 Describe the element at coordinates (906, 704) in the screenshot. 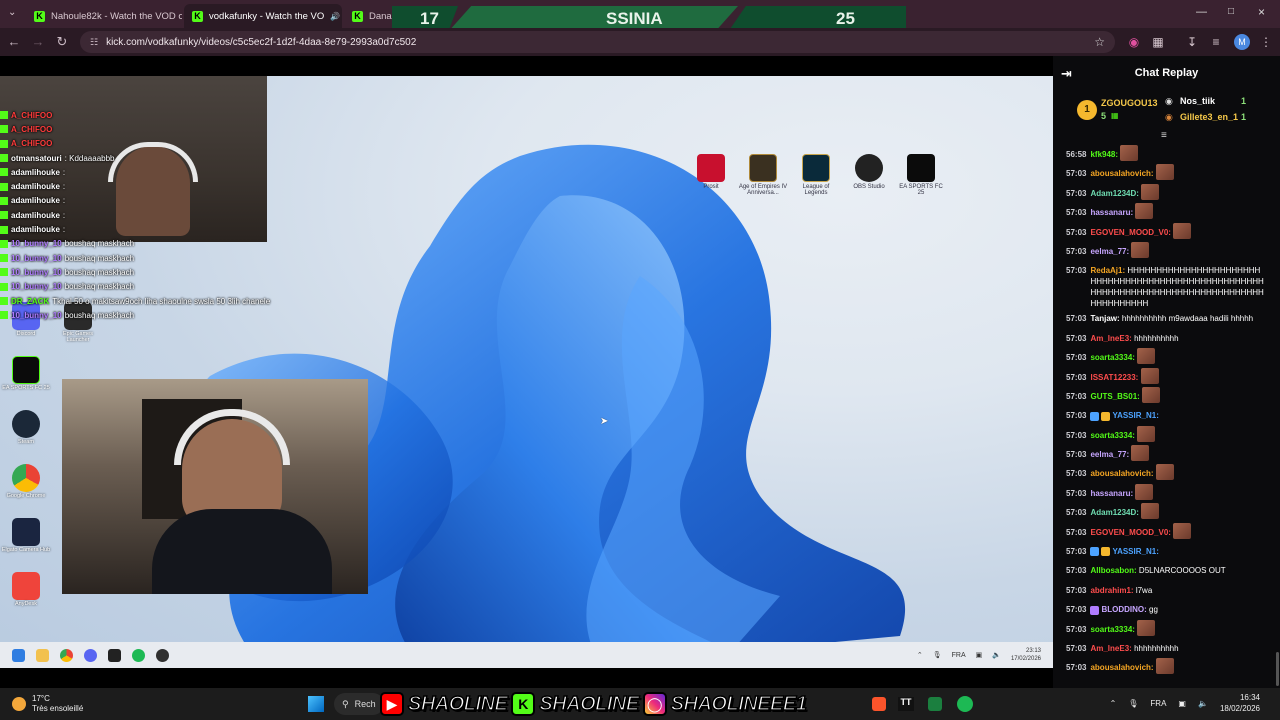

I see `tiktok-studio-icon: TT` at that location.